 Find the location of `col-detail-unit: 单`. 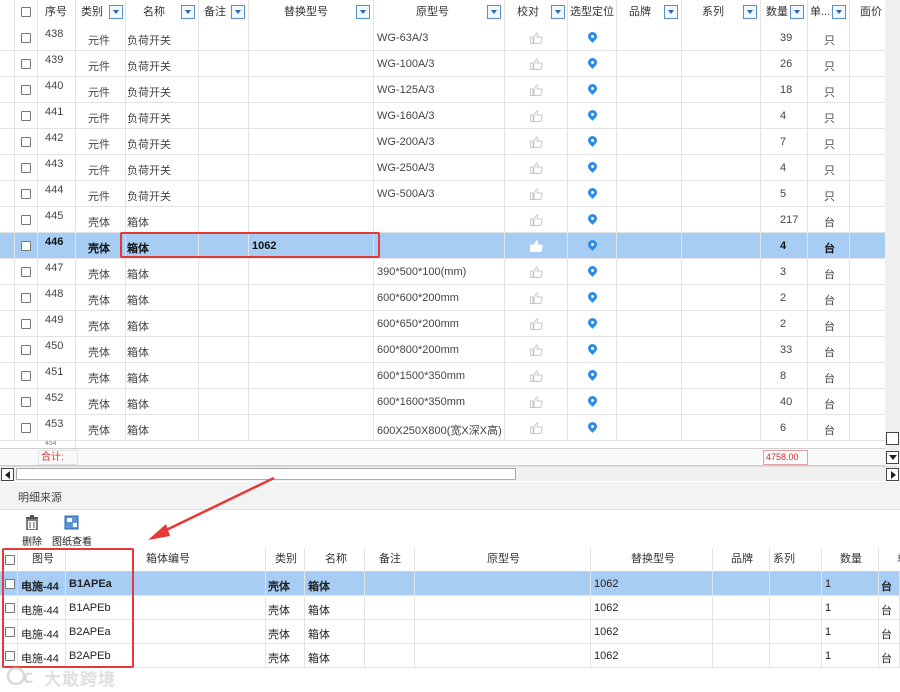

col-detail-unit: 单 is located at coordinates (889, 560).